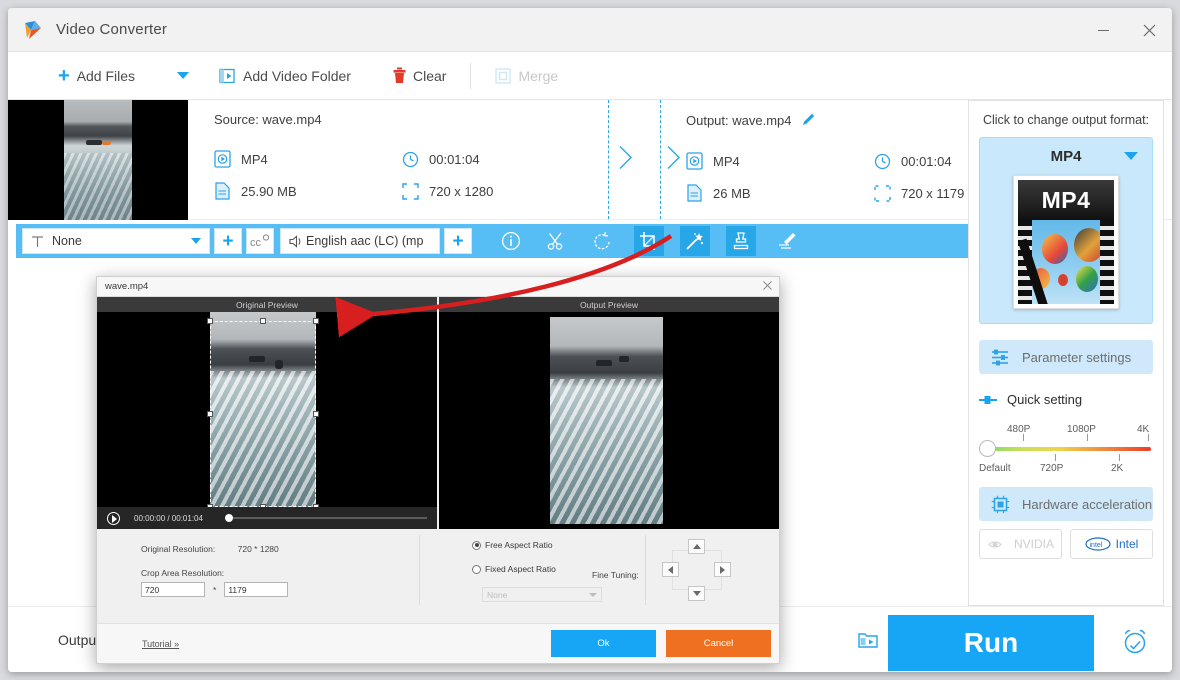 This screenshot has height=680, width=1180. I want to click on fine-tuning-pad, so click(697, 570).